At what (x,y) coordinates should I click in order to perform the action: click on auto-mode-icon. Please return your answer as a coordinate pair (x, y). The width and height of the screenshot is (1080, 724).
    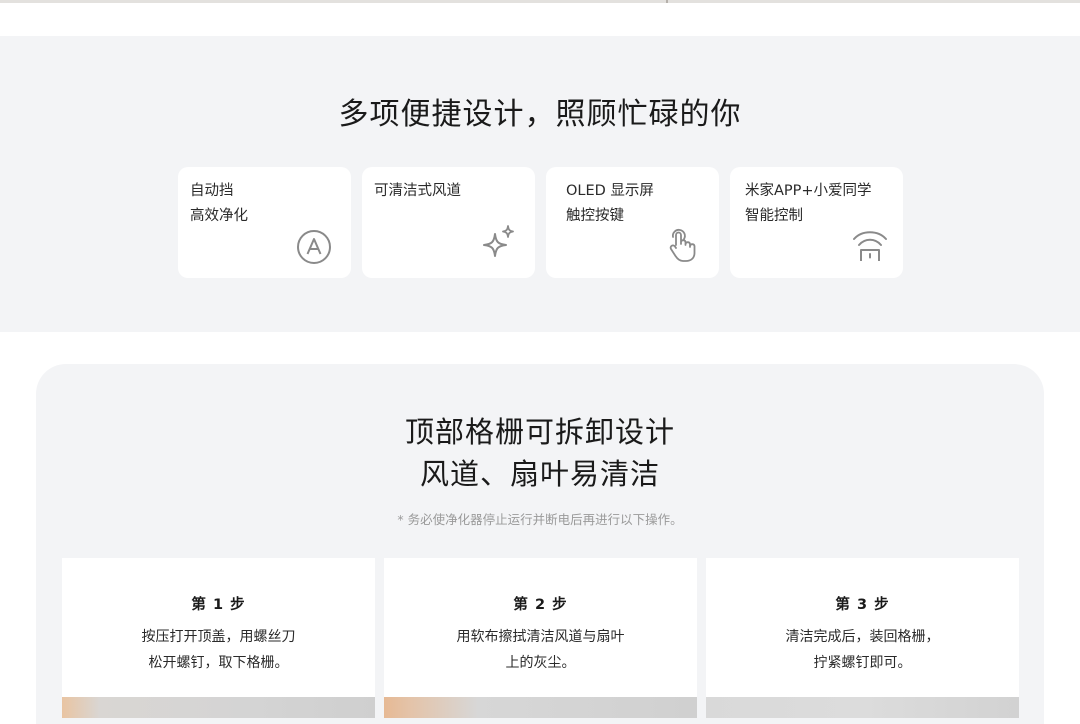
    Looking at the image, I should click on (314, 247).